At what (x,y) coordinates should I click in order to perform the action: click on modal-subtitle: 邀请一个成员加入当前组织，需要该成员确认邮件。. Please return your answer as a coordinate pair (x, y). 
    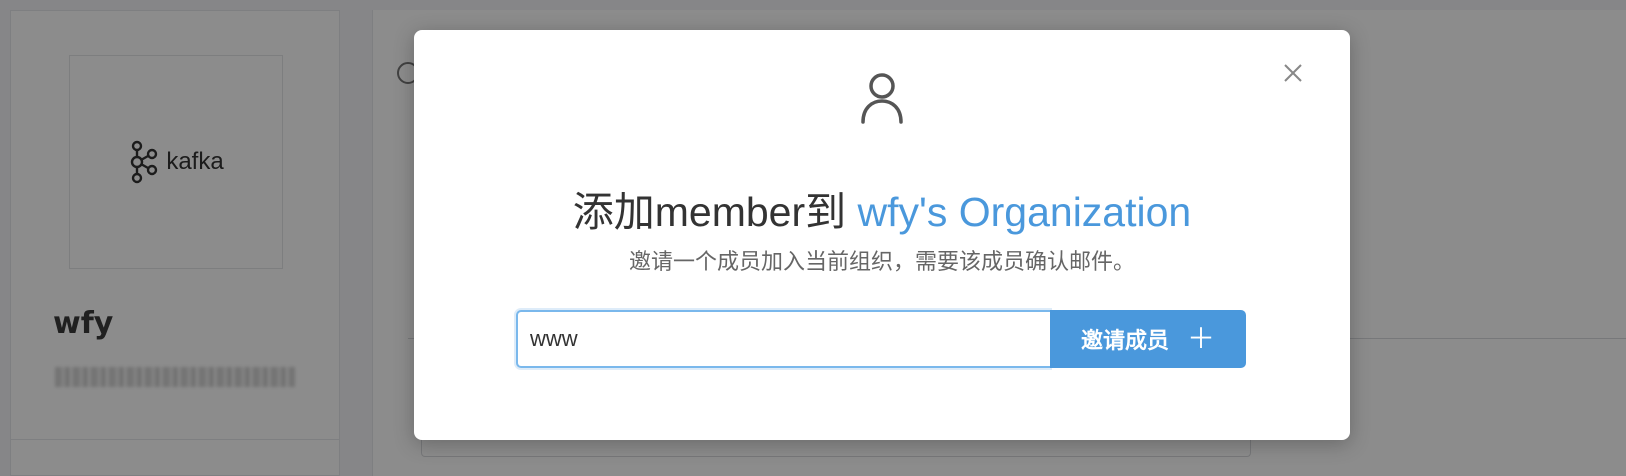
    Looking at the image, I should click on (881, 262).